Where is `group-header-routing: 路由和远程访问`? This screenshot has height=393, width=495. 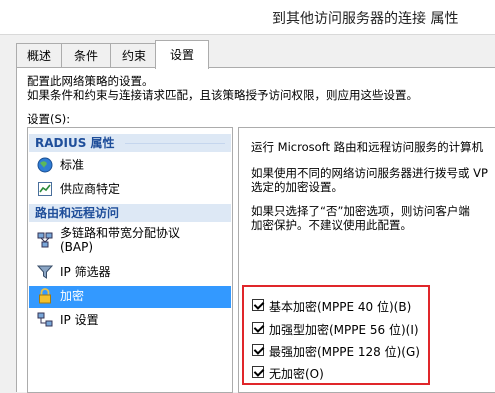
group-header-routing: 路由和远程访问 is located at coordinates (130, 213).